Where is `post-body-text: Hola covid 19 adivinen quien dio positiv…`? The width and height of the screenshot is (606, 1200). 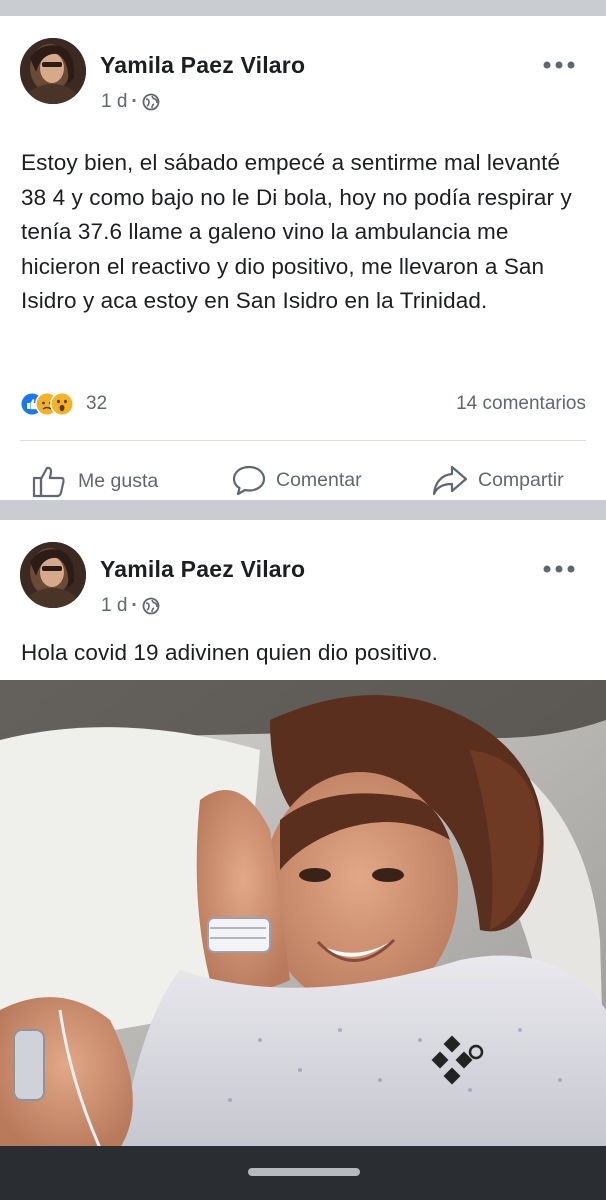
post-body-text: Hola covid 19 adivinen quien dio positiv… is located at coordinates (229, 652).